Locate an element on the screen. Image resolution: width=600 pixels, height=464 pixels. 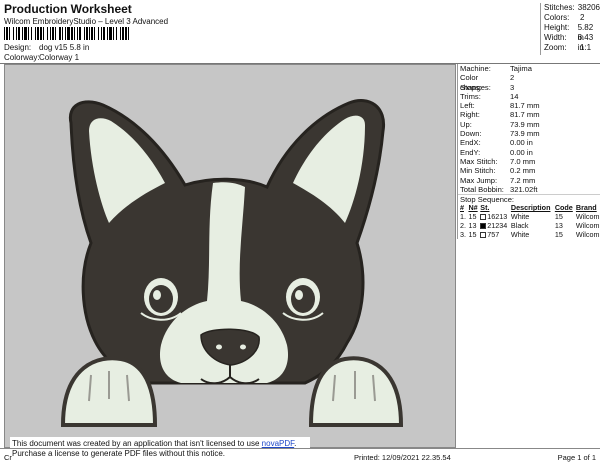
col-header: N# is located at coordinates (473, 208).